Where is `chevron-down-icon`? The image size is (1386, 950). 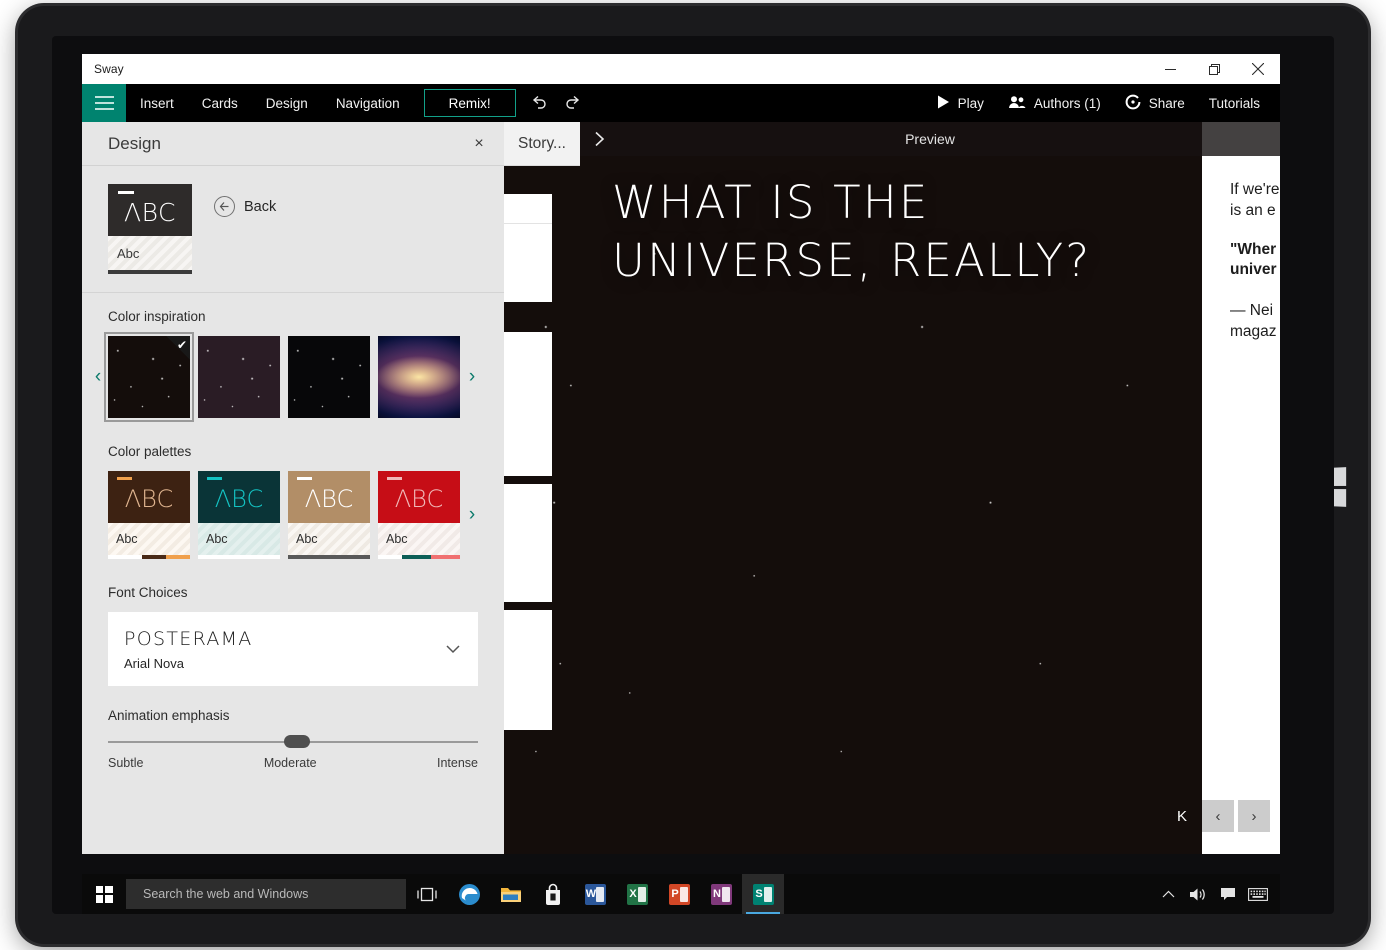 chevron-down-icon is located at coordinates (453, 649).